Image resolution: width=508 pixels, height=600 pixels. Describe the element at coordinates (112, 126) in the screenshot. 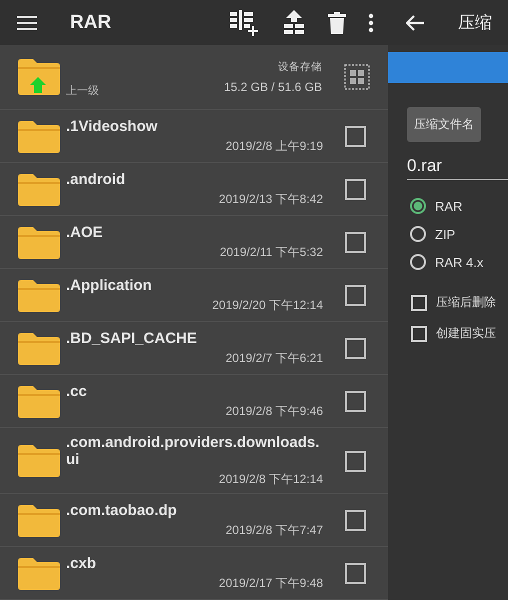

I see `folder-name: .1Videoshow` at that location.